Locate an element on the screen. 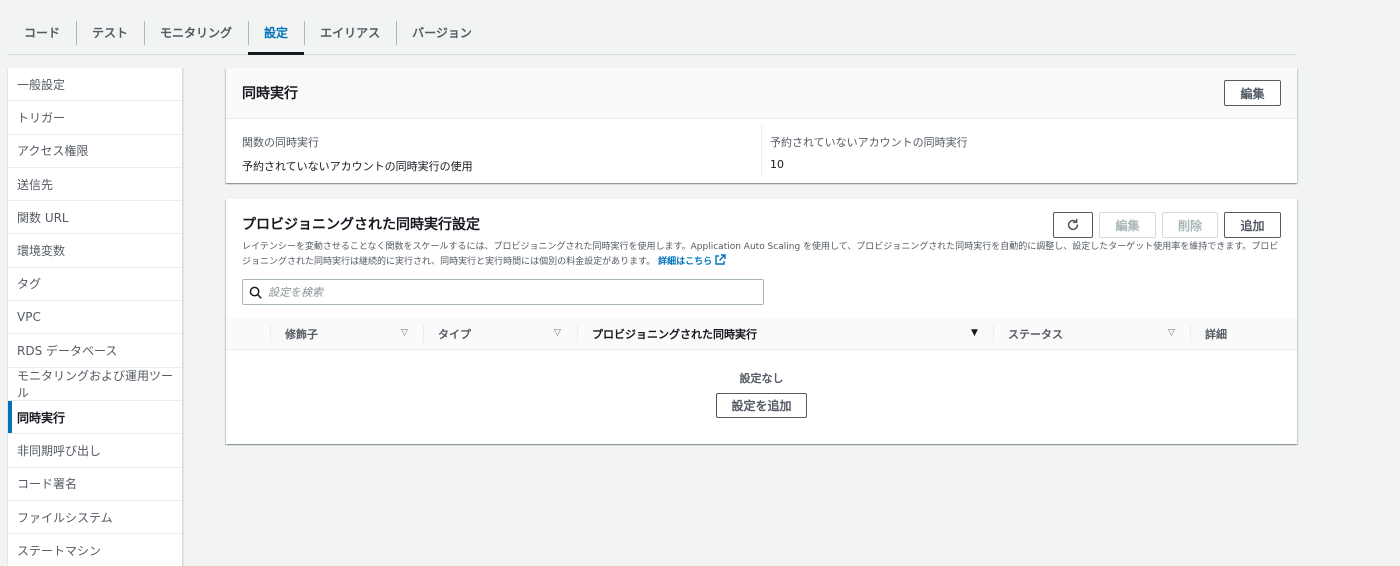  learn-more-link: 詳細はこちら is located at coordinates (692, 260).